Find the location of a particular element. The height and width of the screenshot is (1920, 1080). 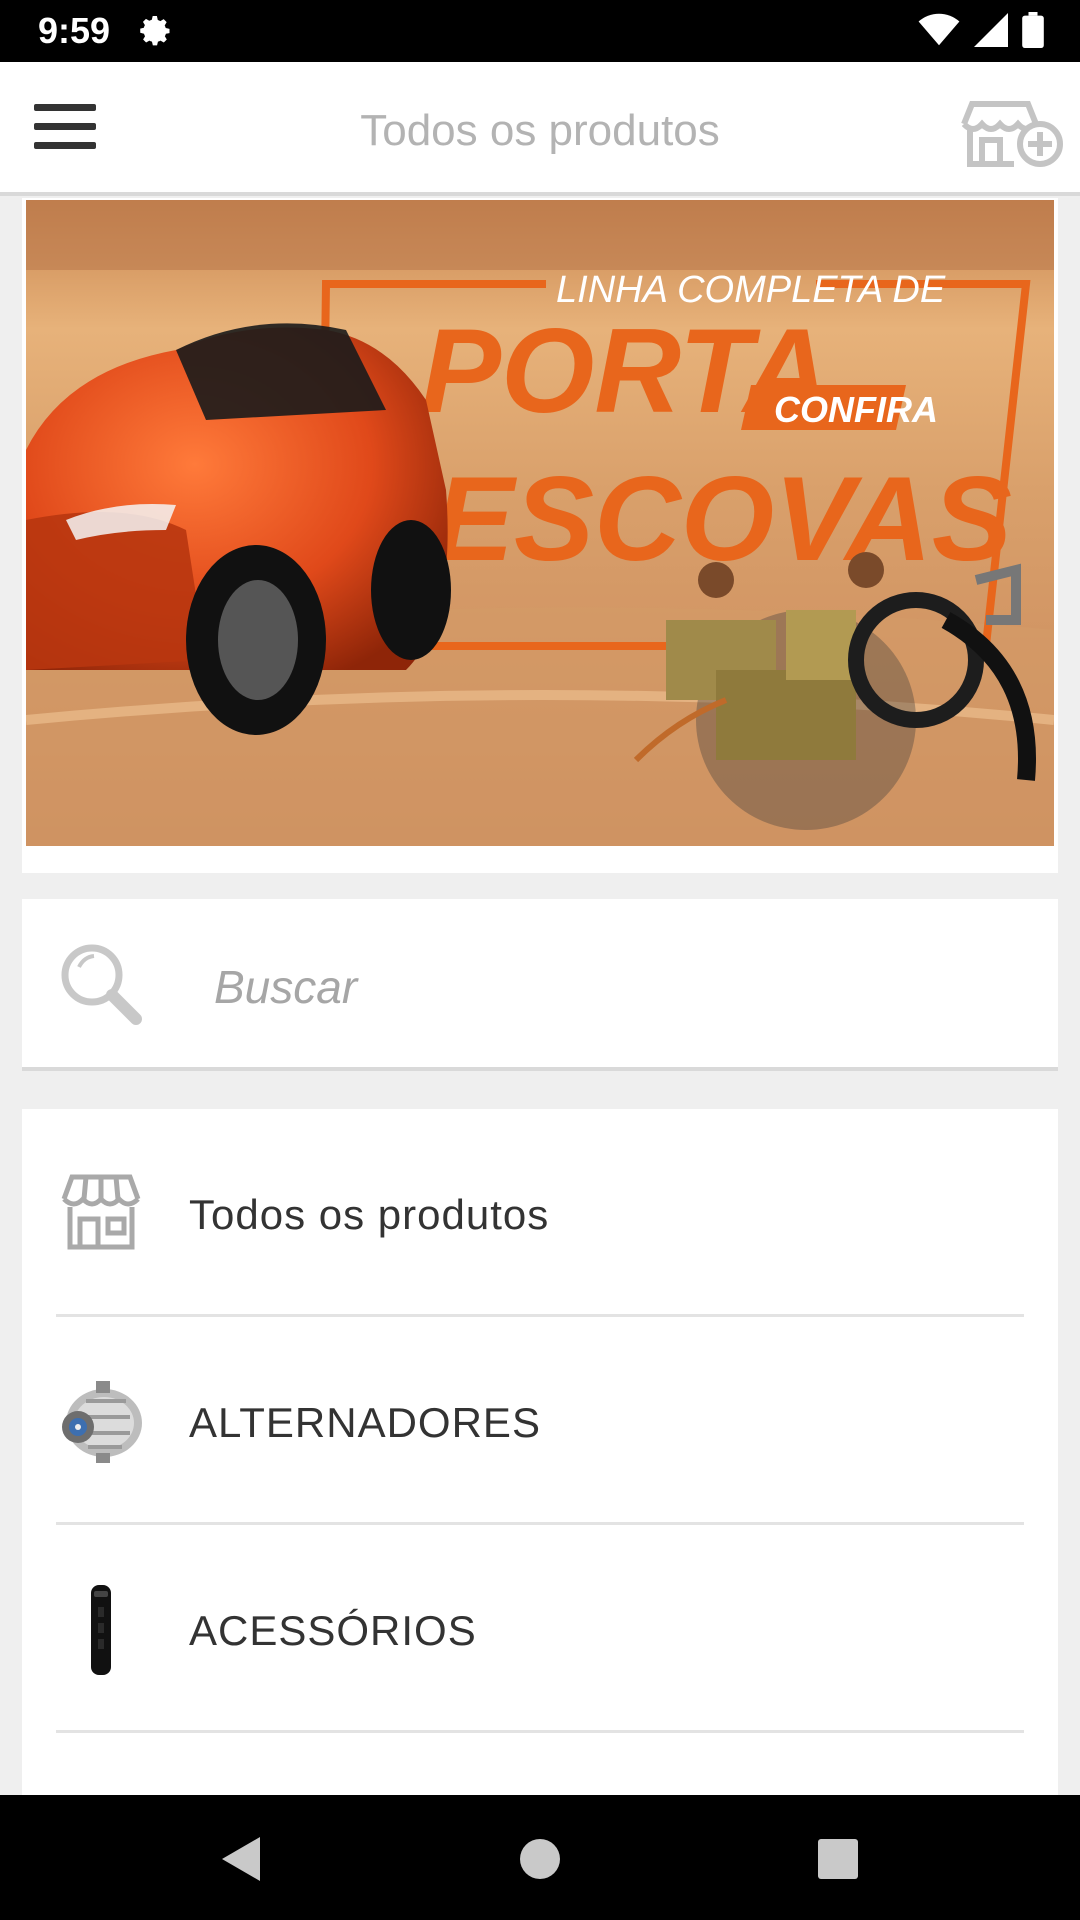

recents-icon is located at coordinates (838, 1859).